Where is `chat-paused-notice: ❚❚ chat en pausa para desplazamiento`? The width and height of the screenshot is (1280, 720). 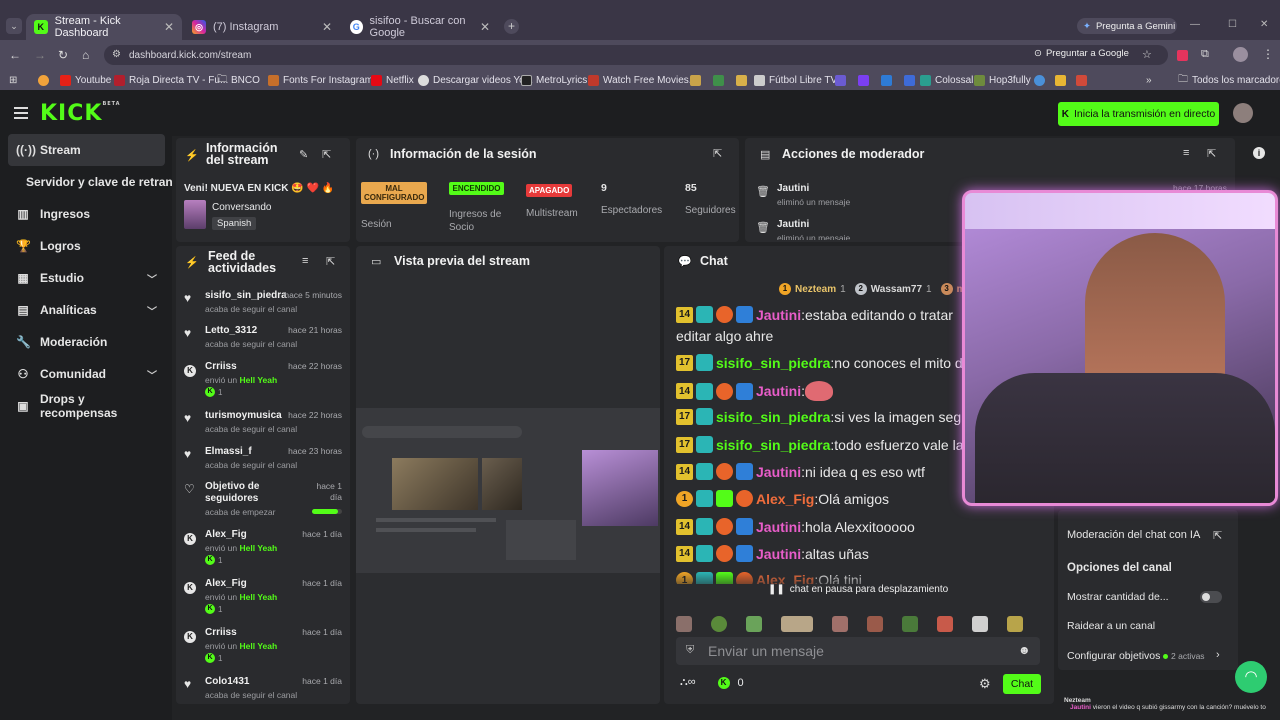
chat-paused-notice: ❚❚ chat en pausa para desplazamiento is located at coordinates (858, 589).